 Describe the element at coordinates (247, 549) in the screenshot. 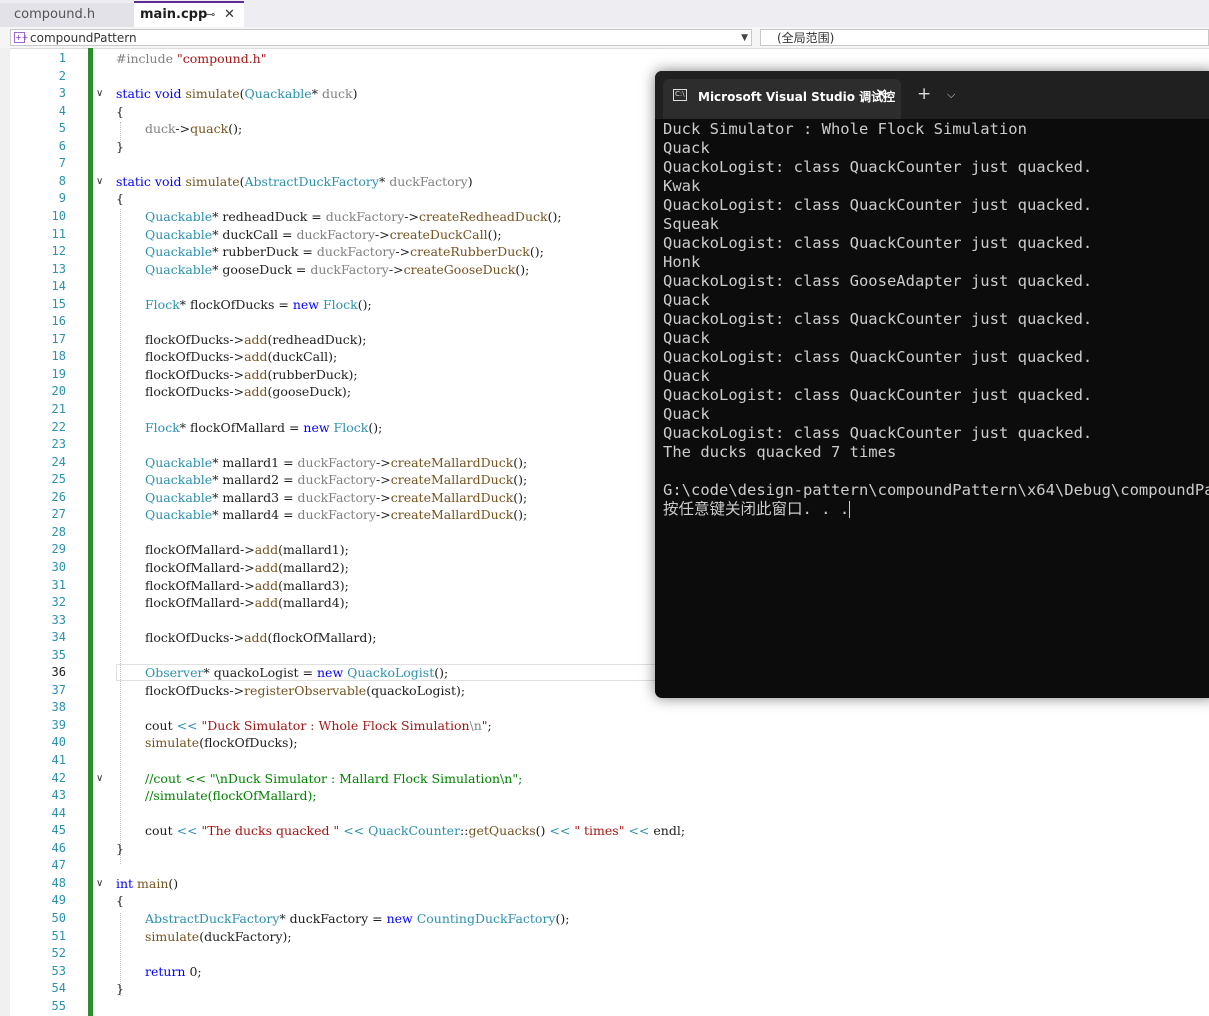

I see `code-text: flockOfMallard->add(mallard1);` at that location.